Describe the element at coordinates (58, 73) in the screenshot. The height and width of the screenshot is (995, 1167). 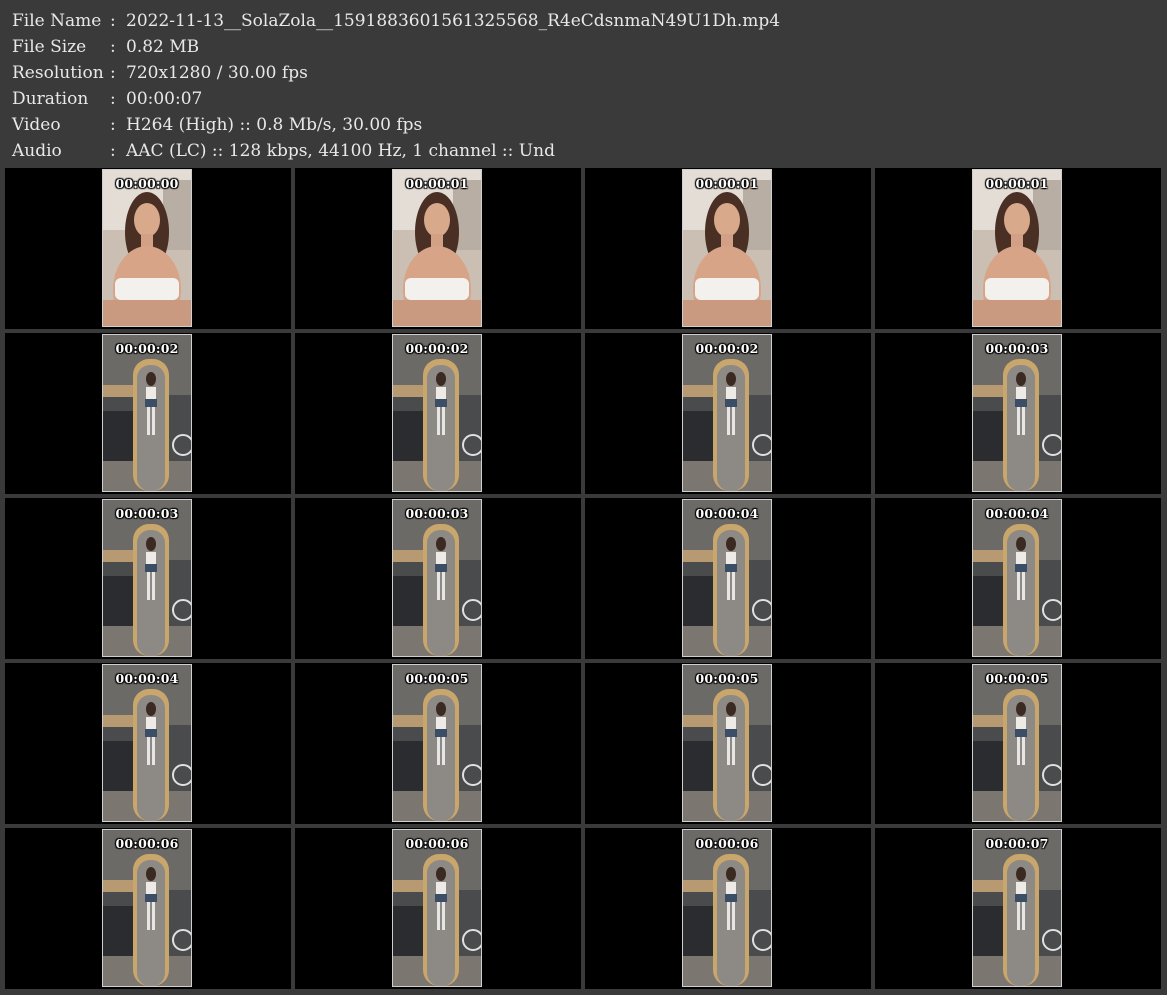
I see `info-label: Resolution` at that location.